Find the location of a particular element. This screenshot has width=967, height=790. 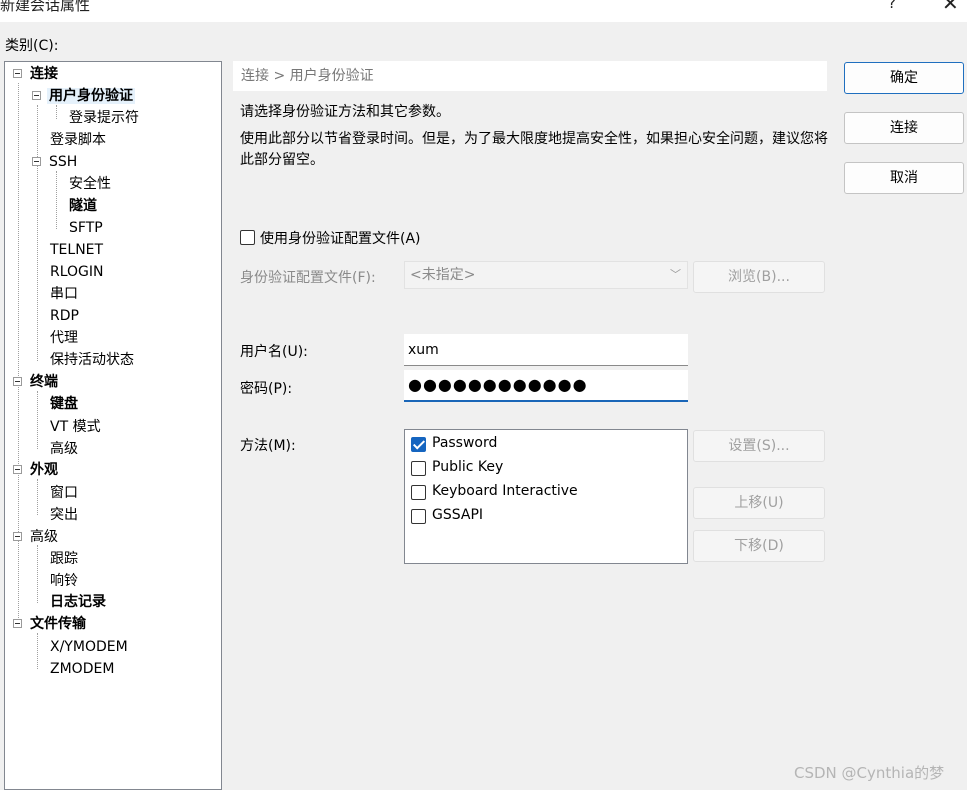

tree-item-security: 安全性 is located at coordinates (90, 184).